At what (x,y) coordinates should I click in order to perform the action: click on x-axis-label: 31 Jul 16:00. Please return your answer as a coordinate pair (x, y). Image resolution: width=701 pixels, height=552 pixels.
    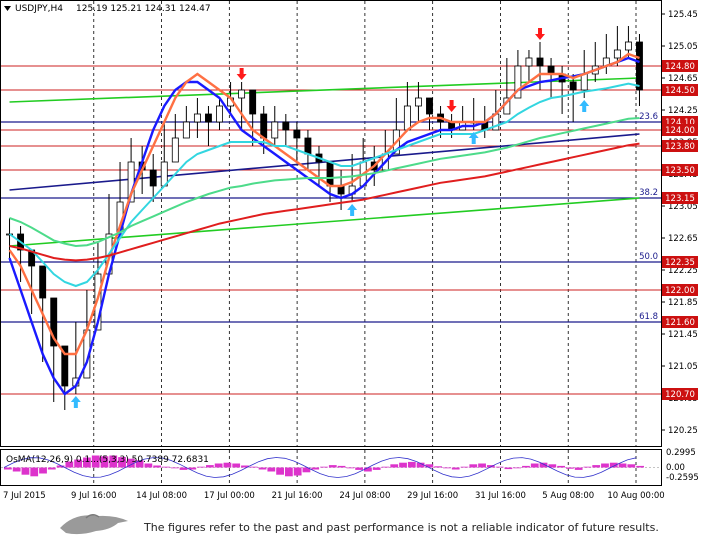
    Looking at the image, I should click on (500, 496).